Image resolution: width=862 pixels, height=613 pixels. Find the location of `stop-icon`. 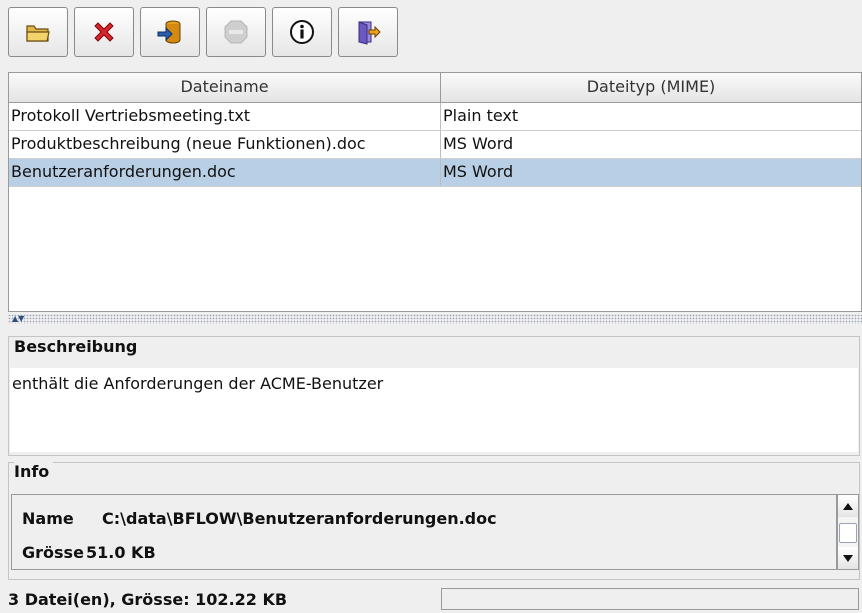

stop-icon is located at coordinates (236, 32).